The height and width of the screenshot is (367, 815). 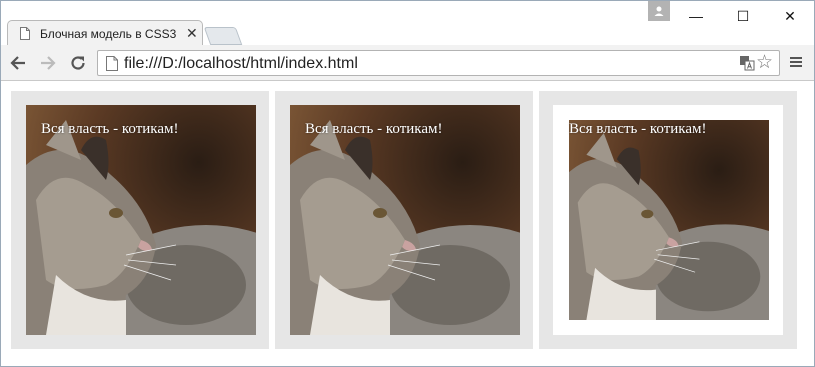 I want to click on reload-button, so click(x=78, y=63).